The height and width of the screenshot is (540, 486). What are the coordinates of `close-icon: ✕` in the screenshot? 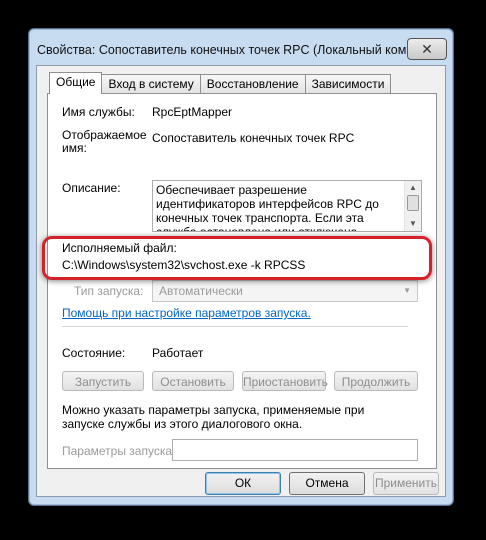 It's located at (427, 48).